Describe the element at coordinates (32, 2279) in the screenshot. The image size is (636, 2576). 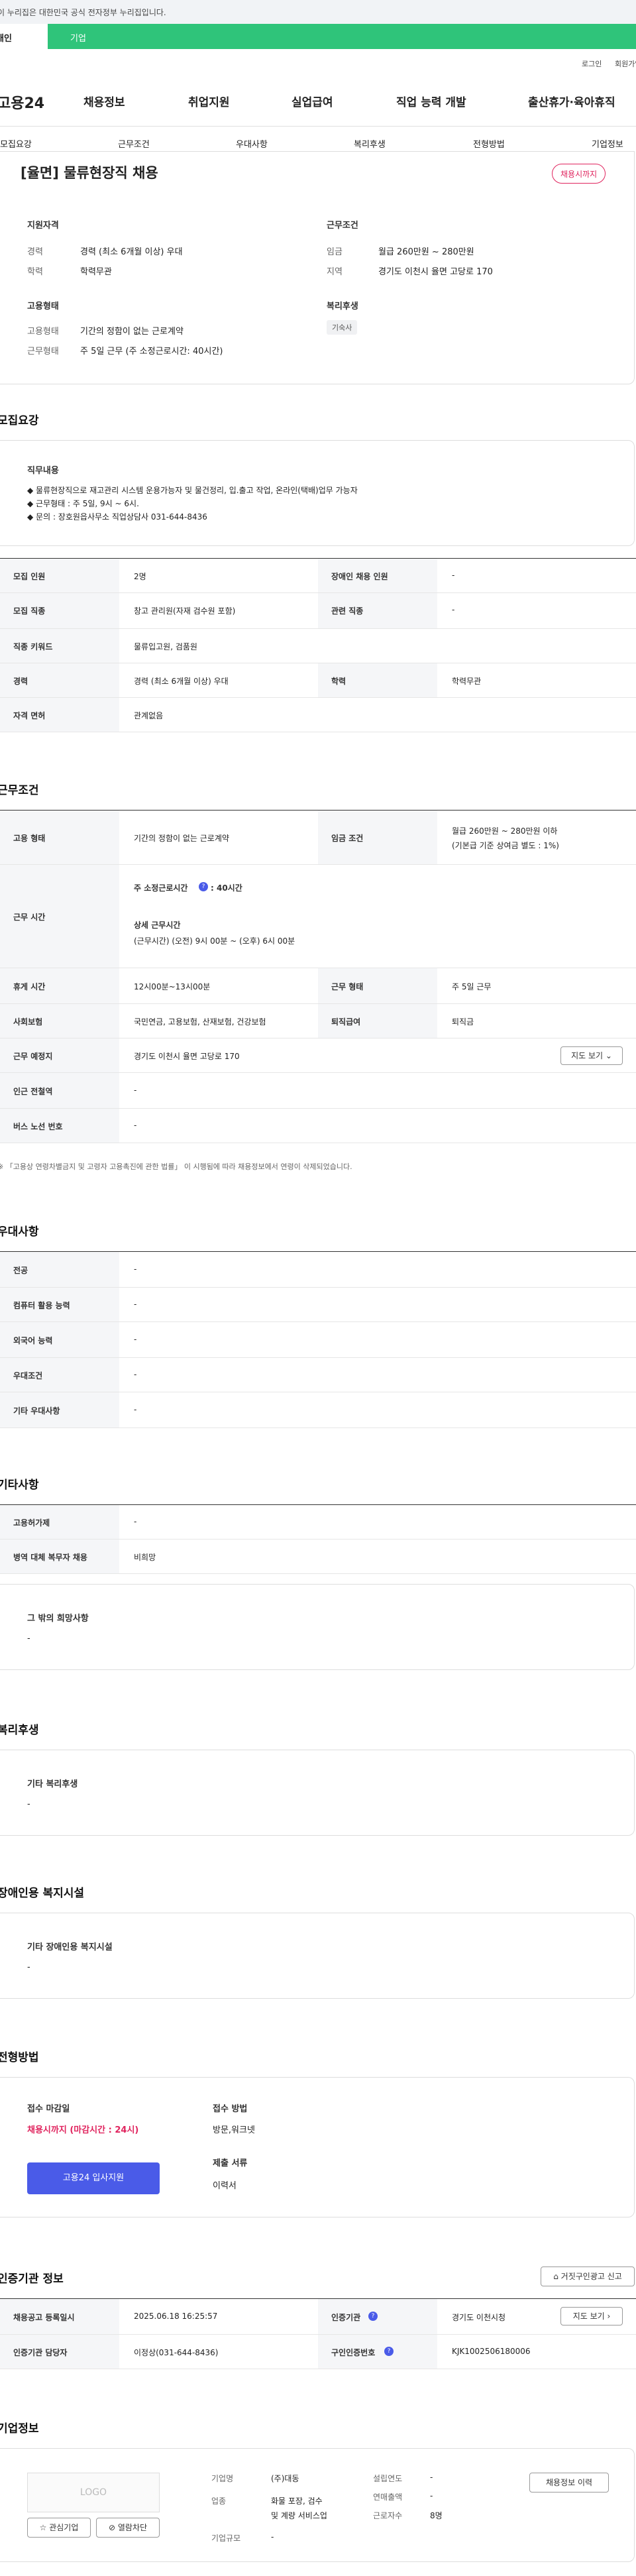
I see `section-title-cert: 인증기관 정보` at that location.